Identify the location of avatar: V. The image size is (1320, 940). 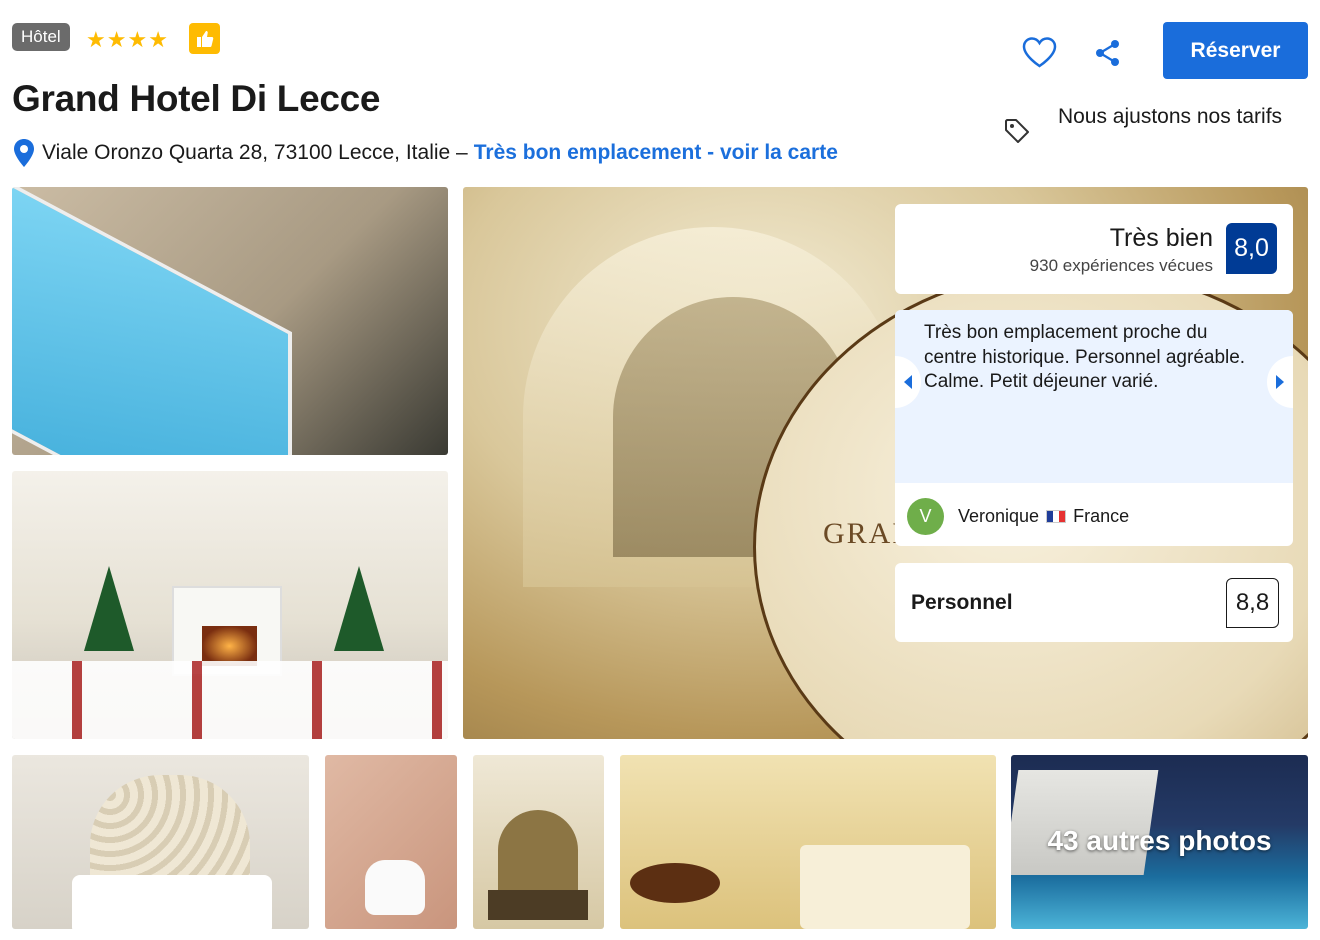
(925, 516).